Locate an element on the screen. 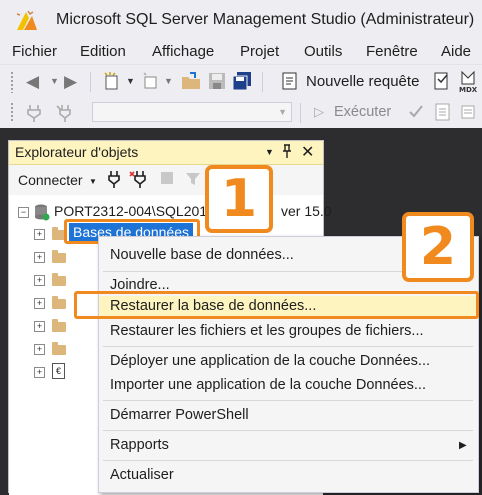  database-select: ▼ is located at coordinates (192, 112).